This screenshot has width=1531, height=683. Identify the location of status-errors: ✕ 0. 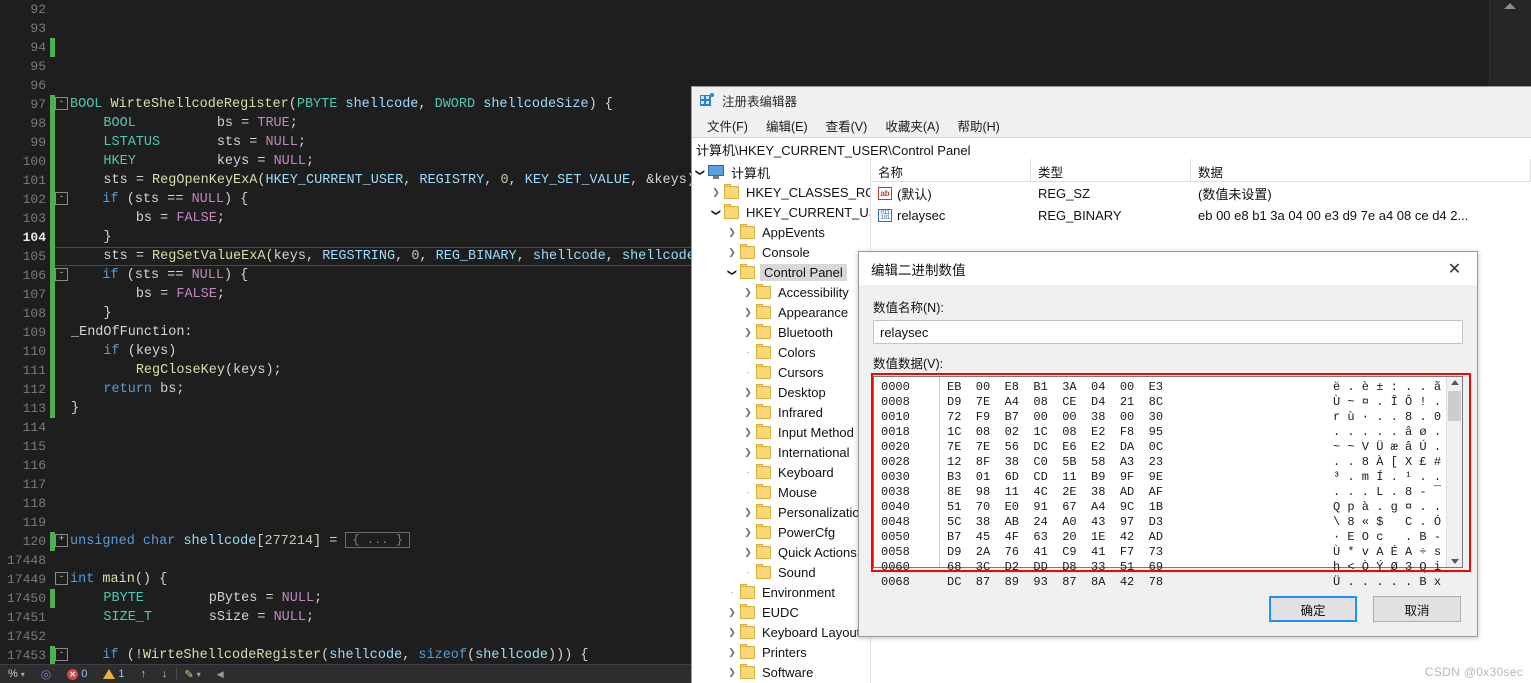
(77, 674).